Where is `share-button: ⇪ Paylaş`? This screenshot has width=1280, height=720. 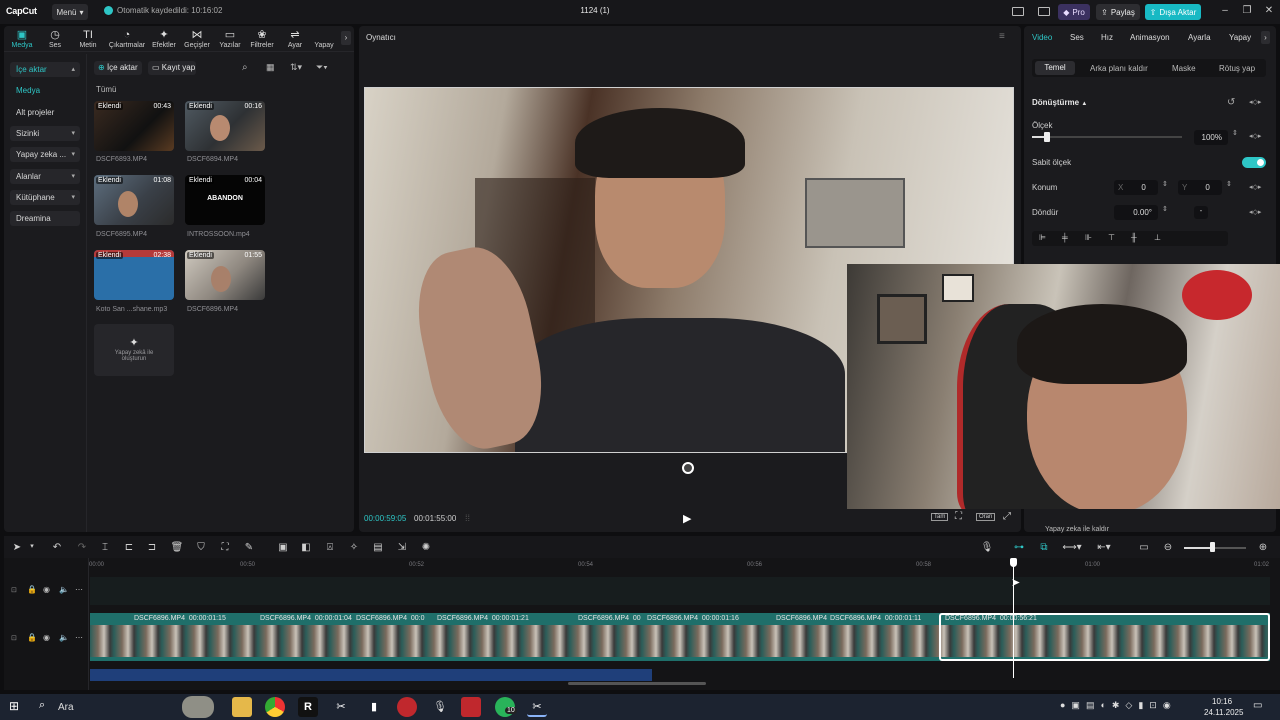
share-button: ⇪ Paylaş is located at coordinates (1118, 12).